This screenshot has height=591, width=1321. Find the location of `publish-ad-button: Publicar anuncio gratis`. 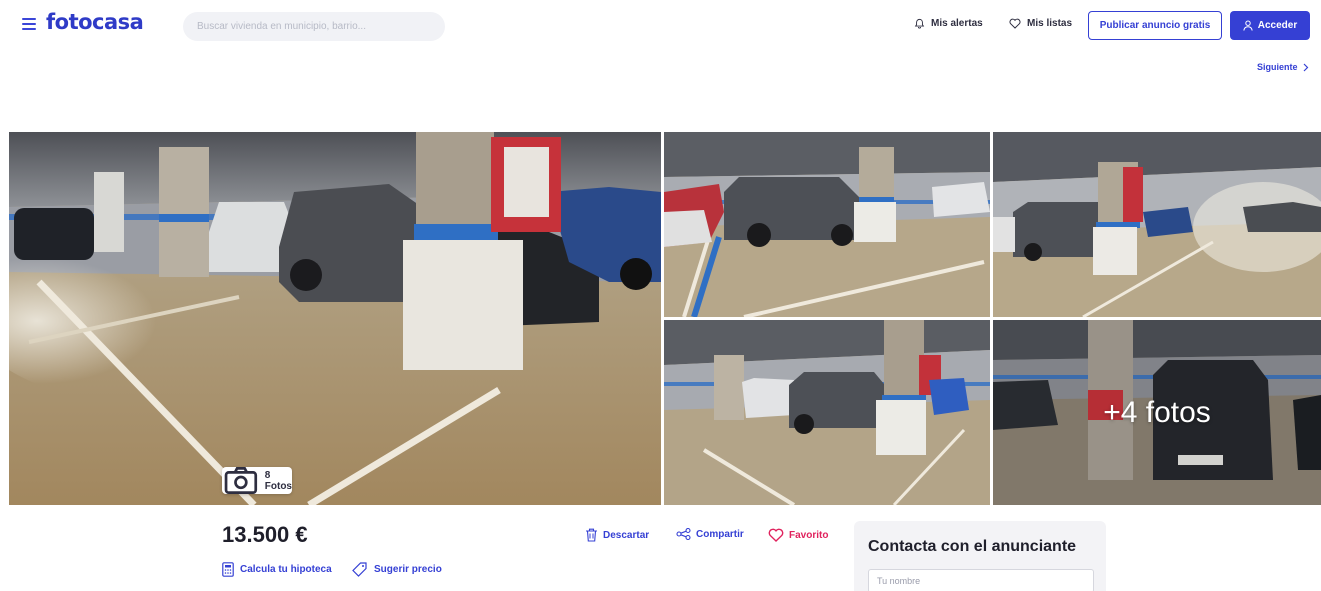

publish-ad-button: Publicar anuncio gratis is located at coordinates (1155, 25).